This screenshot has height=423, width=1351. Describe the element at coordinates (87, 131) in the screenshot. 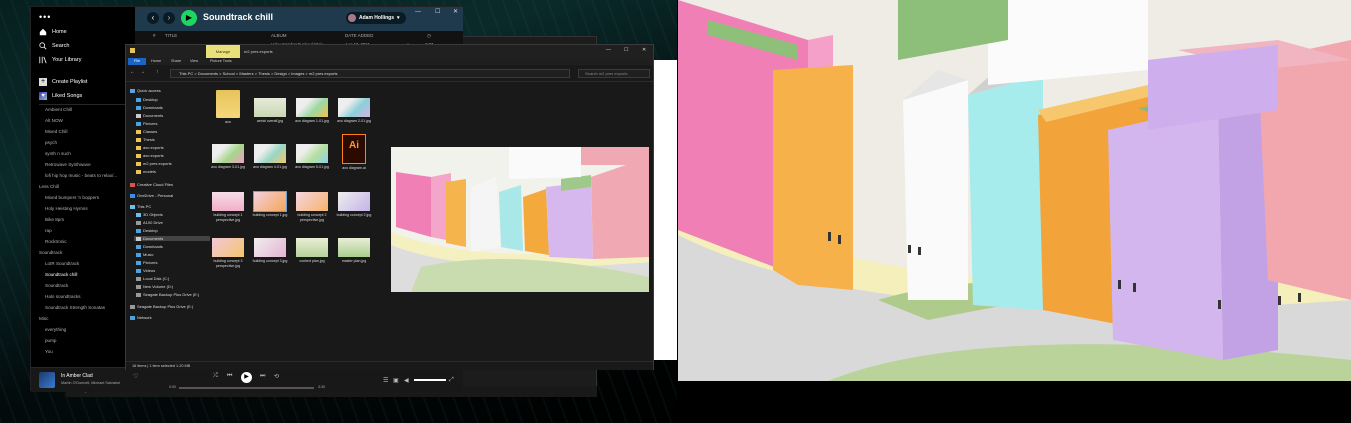

I see `playlist-item: Mixed Chill` at that location.